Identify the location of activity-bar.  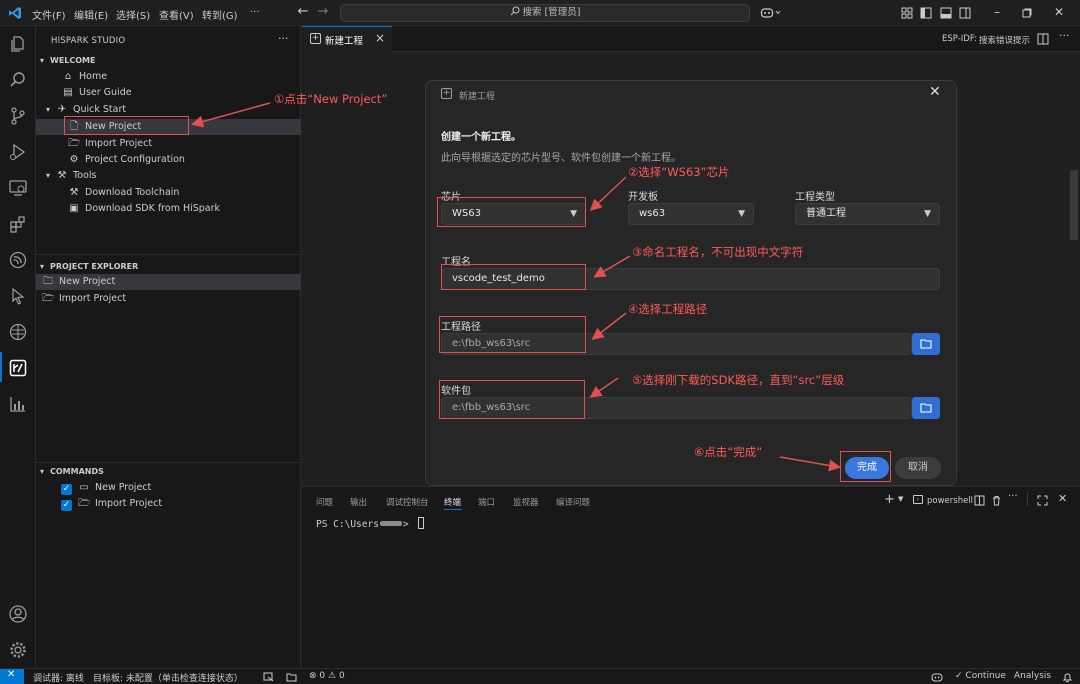
(18, 347).